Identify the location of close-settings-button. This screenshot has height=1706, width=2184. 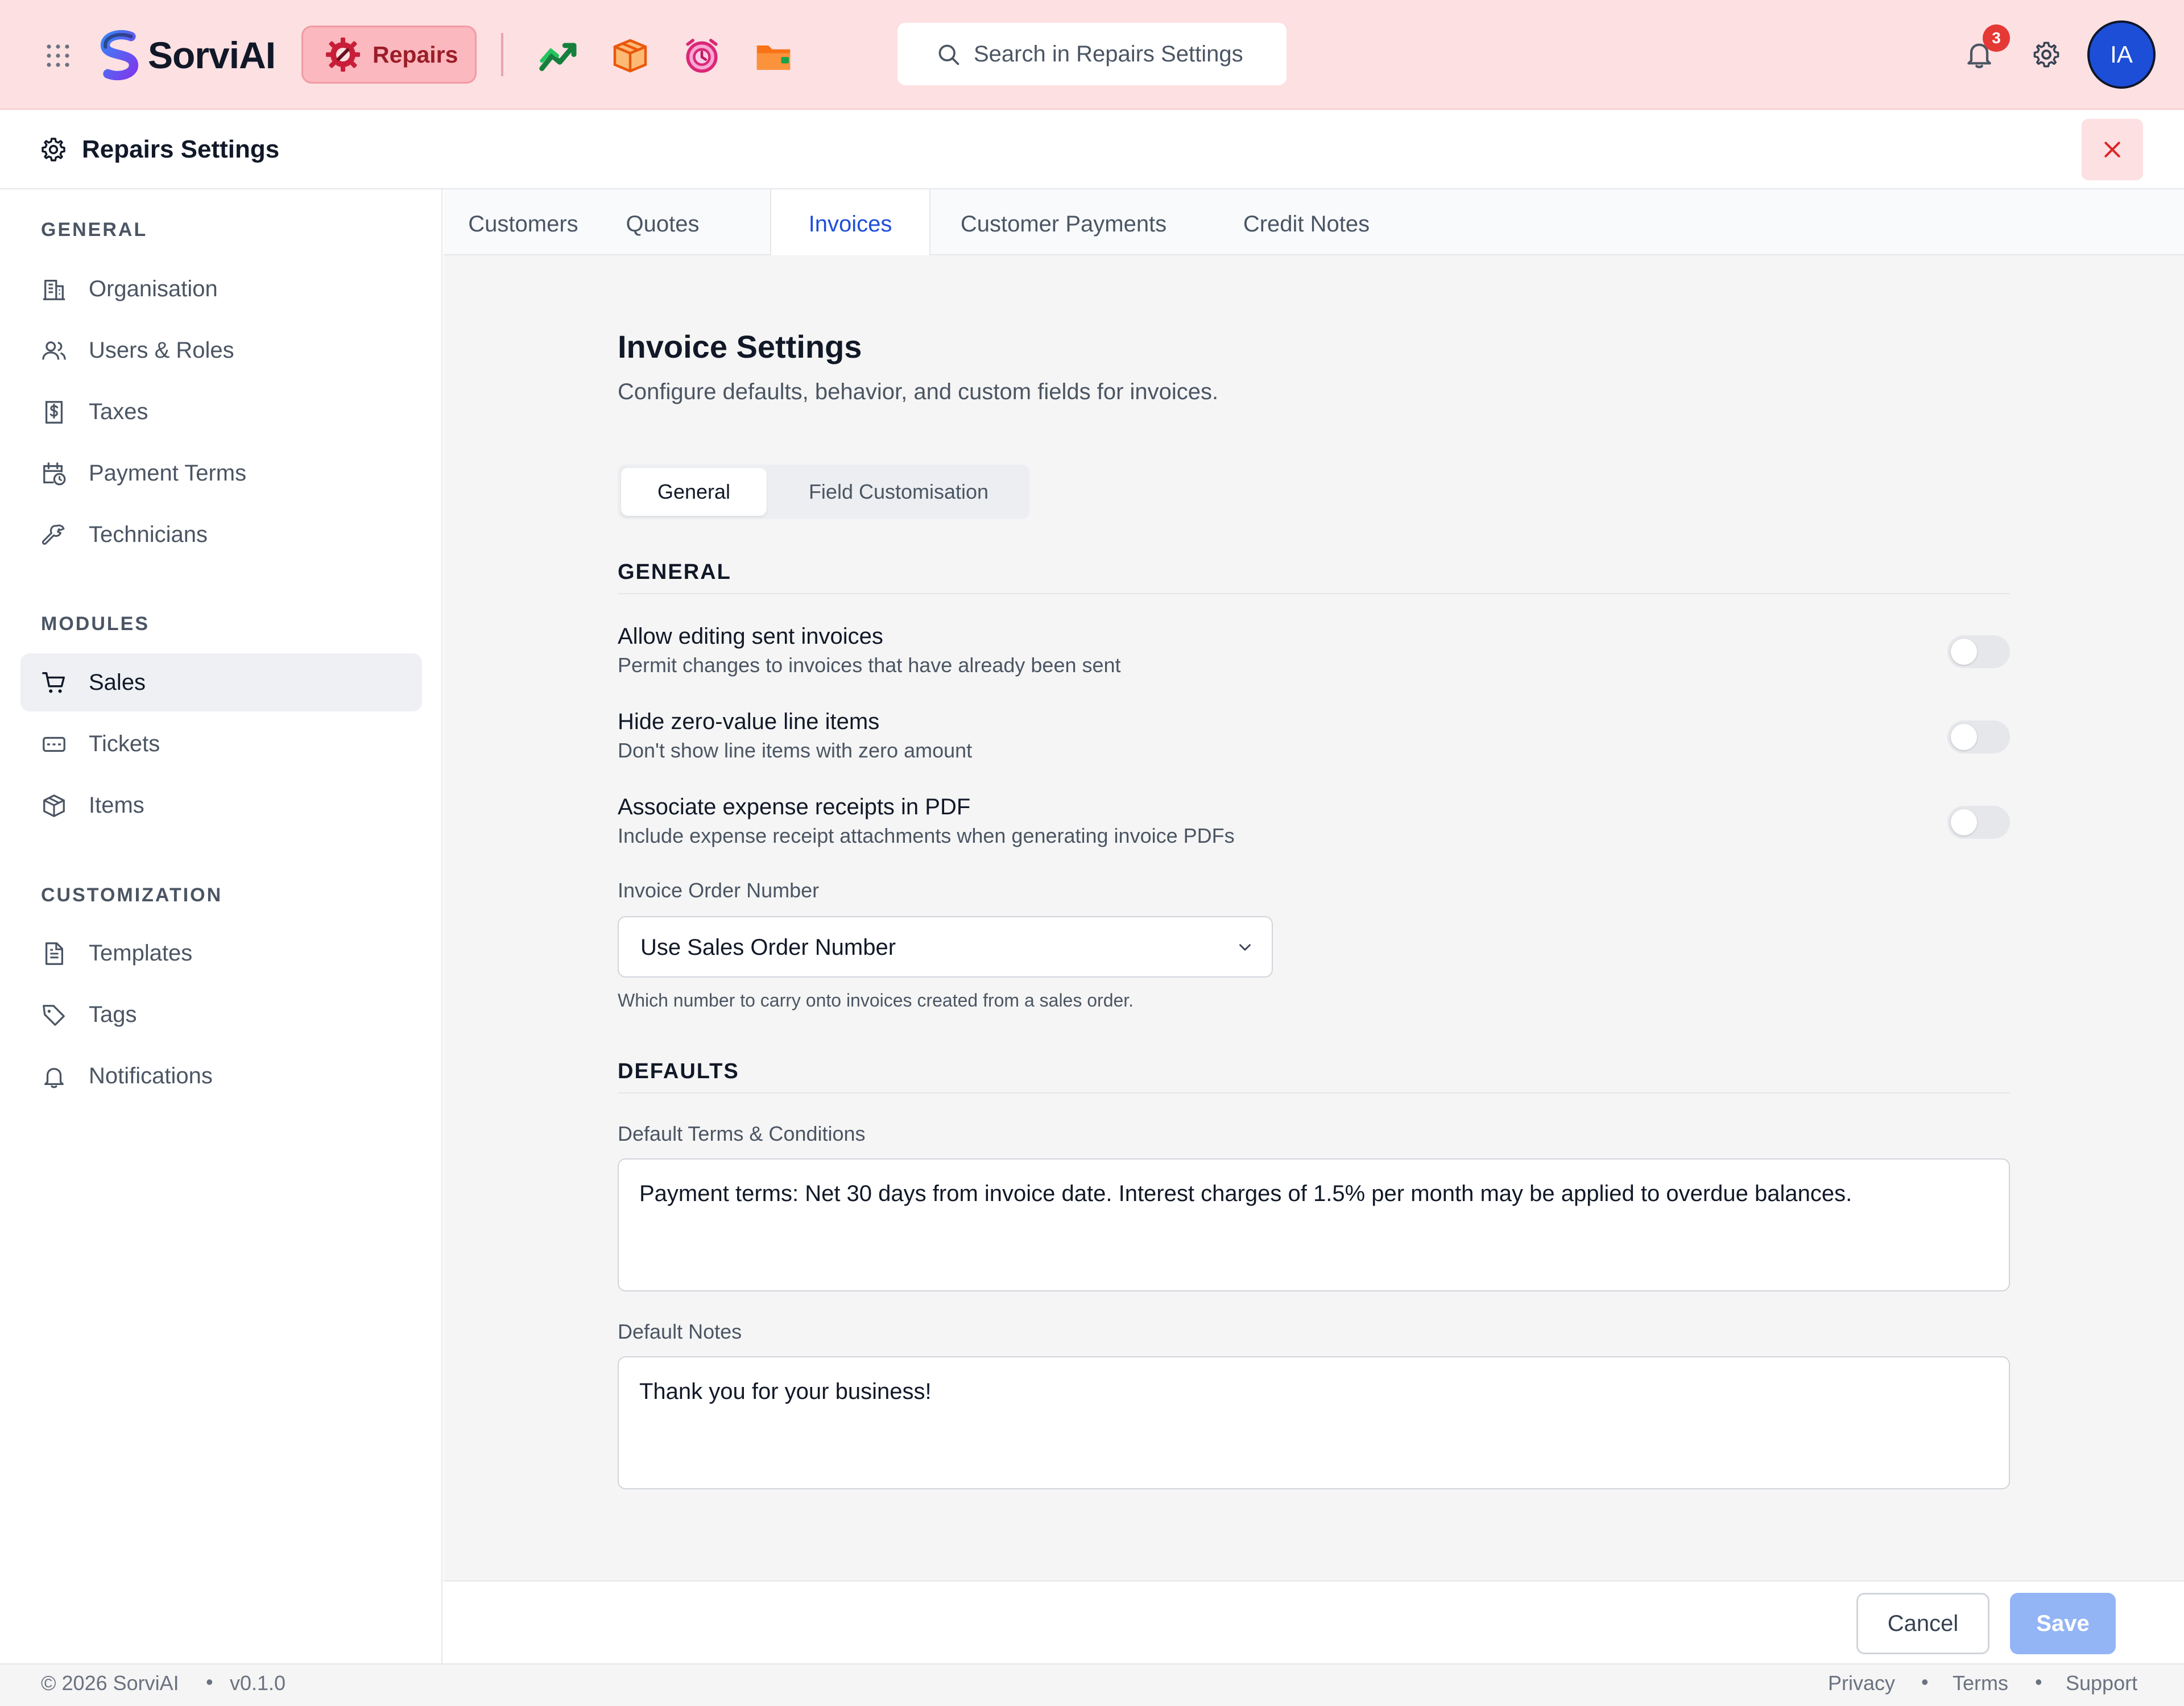
(2112, 149).